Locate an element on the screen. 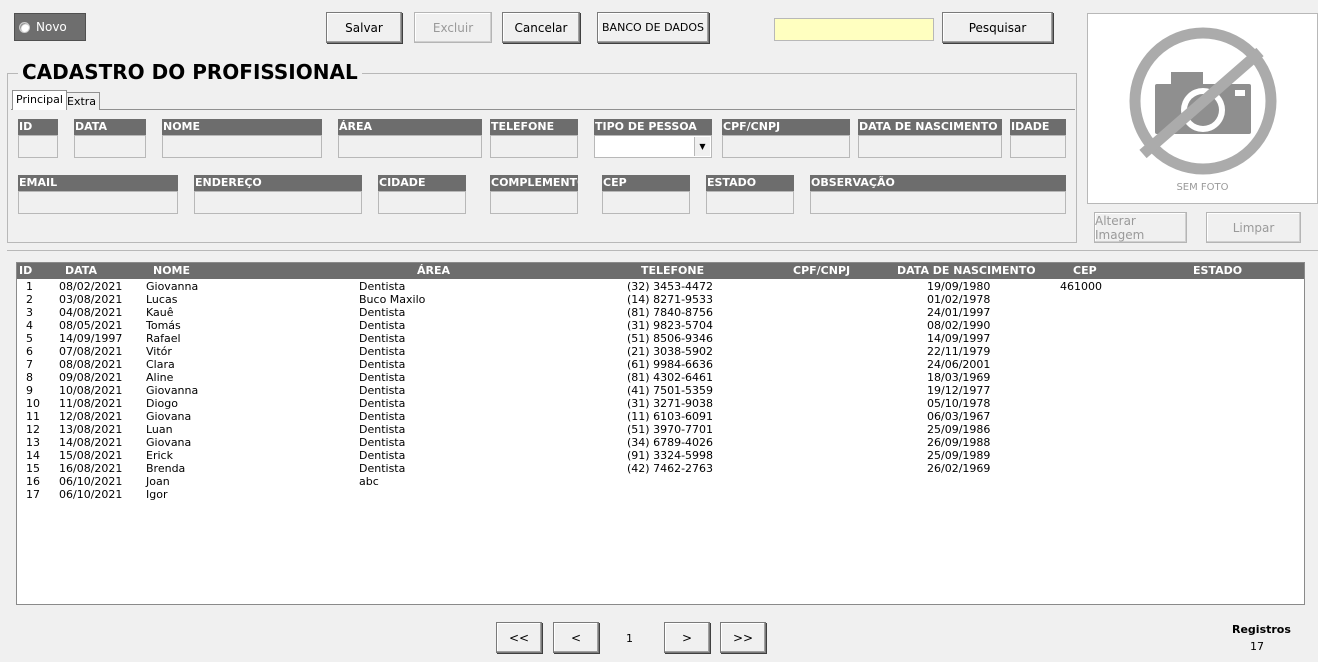  email-field is located at coordinates (98, 202).